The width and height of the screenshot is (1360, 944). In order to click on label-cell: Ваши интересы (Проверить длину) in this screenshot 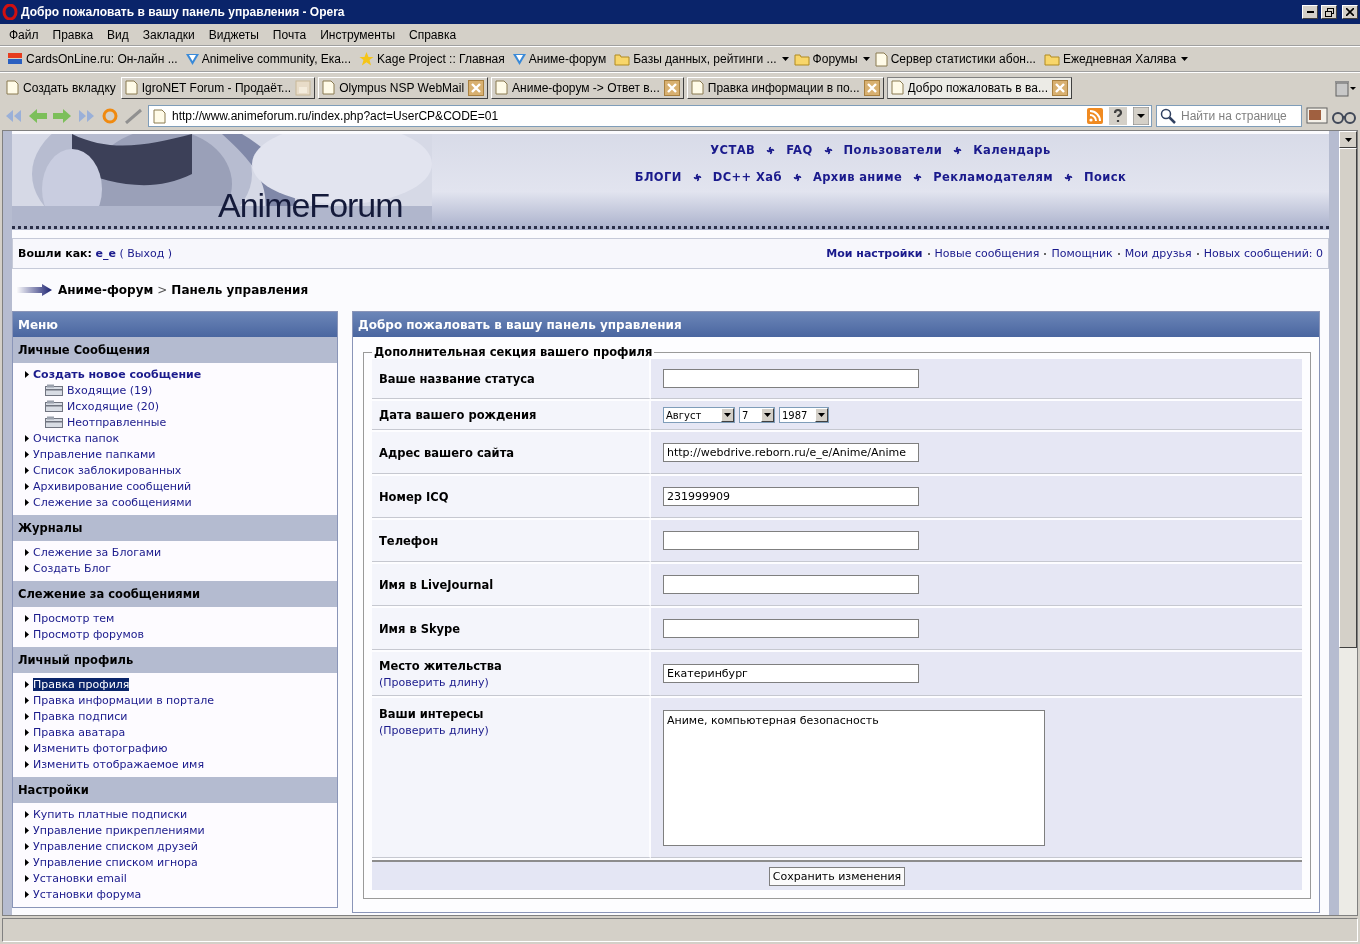, I will do `click(511, 778)`.